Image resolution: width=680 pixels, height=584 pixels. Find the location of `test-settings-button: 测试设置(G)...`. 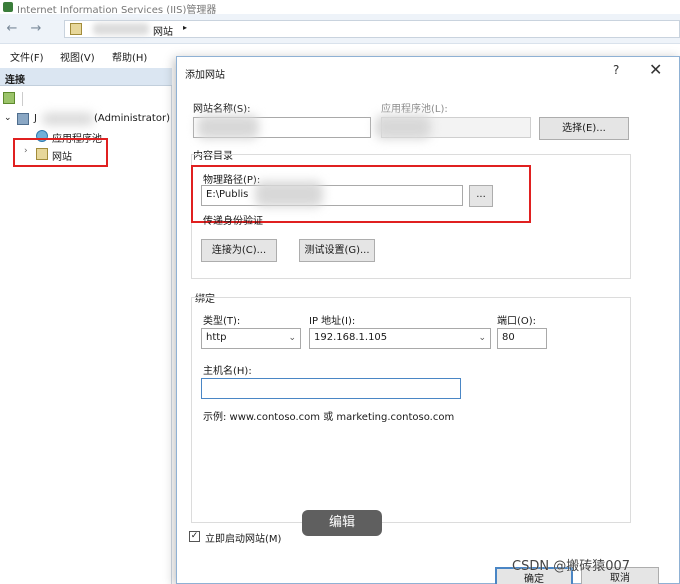

test-settings-button: 测试设置(G)... is located at coordinates (337, 250).